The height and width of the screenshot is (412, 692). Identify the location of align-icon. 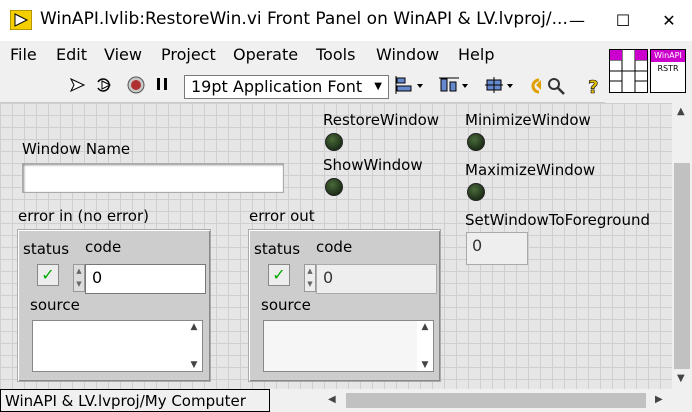
(410, 86).